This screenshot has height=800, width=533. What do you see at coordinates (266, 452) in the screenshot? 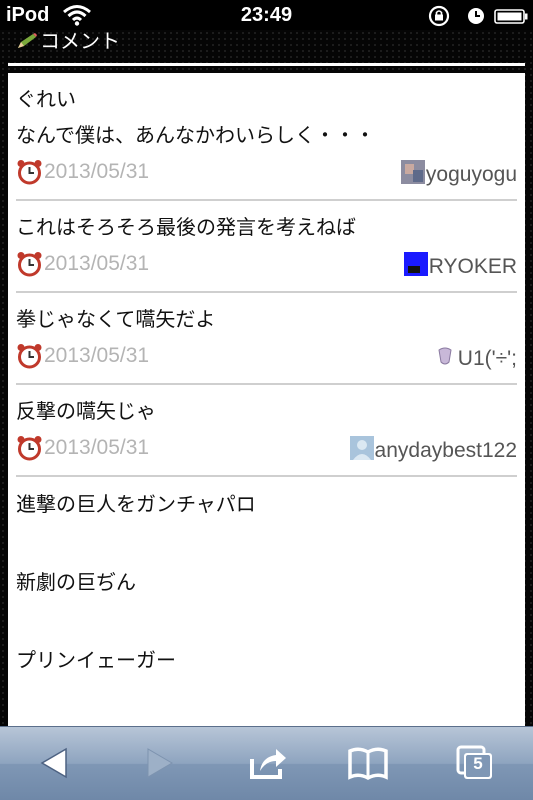
I see `comment-meta: 2013/05/31 anydaybest122` at bounding box center [266, 452].